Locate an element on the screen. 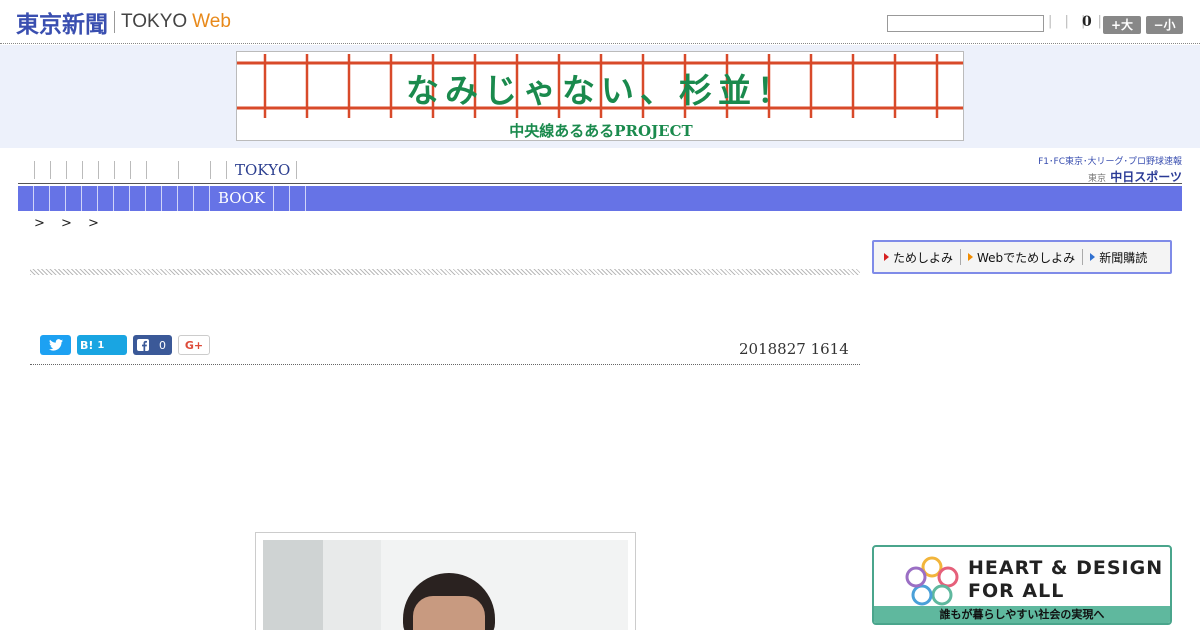 The height and width of the screenshot is (630, 1200). facebook-share-button: 0 is located at coordinates (152, 345).